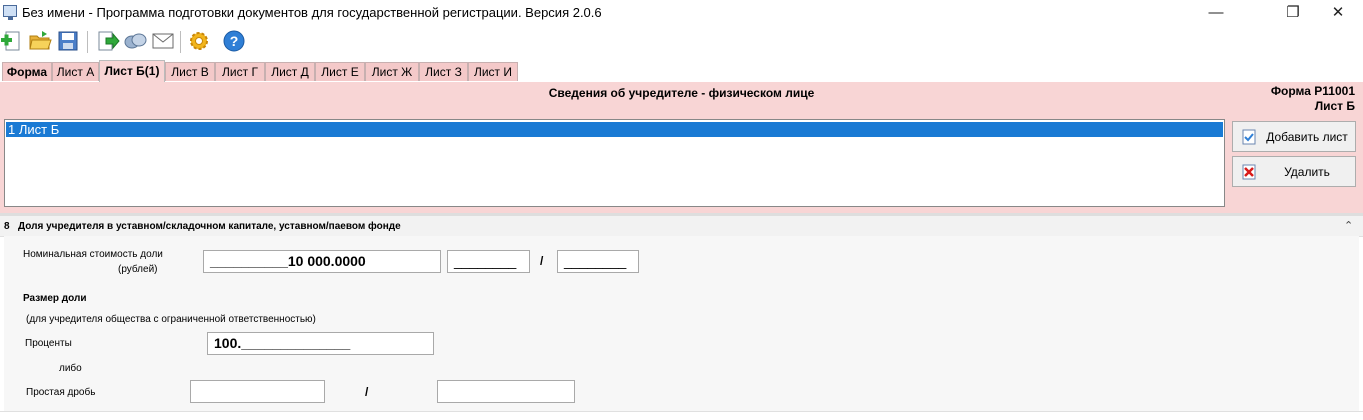  I want to click on help-icon: ?, so click(234, 41).